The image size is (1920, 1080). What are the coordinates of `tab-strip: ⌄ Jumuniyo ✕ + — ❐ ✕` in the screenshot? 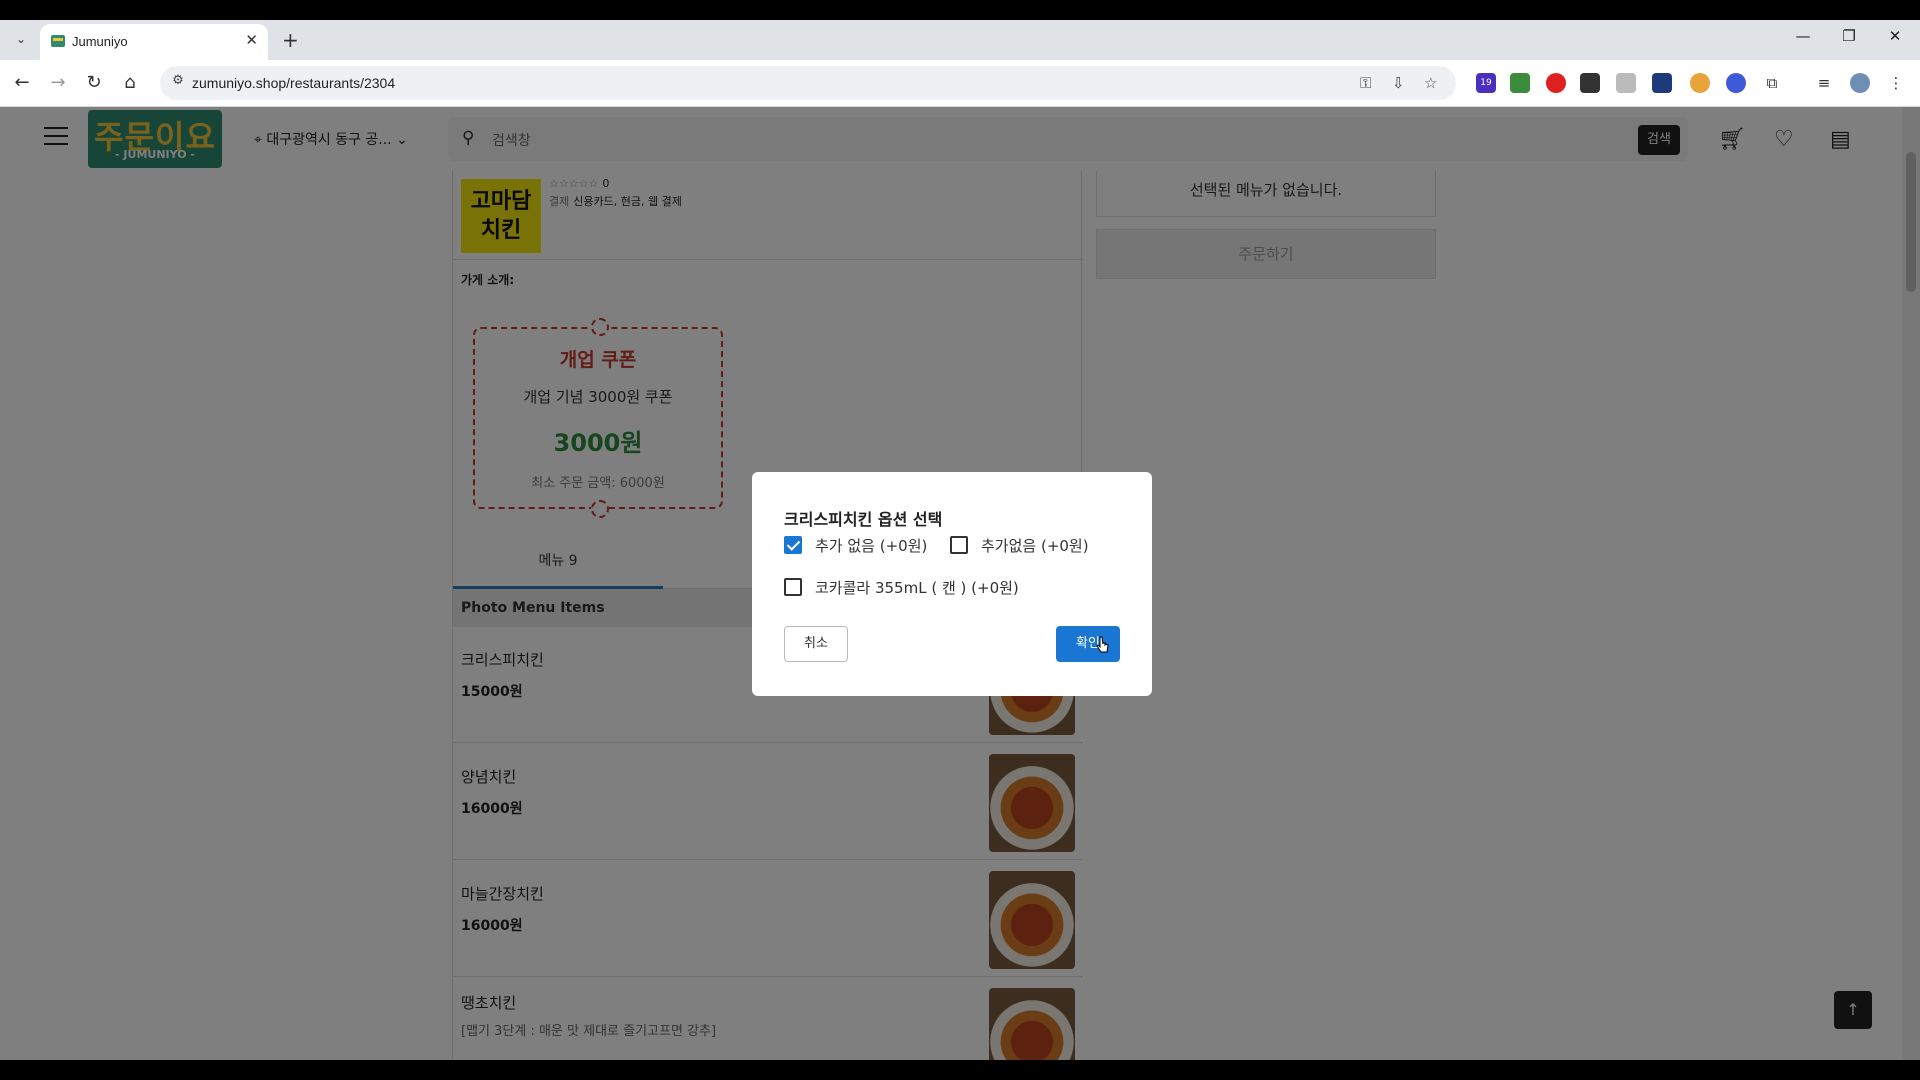 It's located at (960, 40).